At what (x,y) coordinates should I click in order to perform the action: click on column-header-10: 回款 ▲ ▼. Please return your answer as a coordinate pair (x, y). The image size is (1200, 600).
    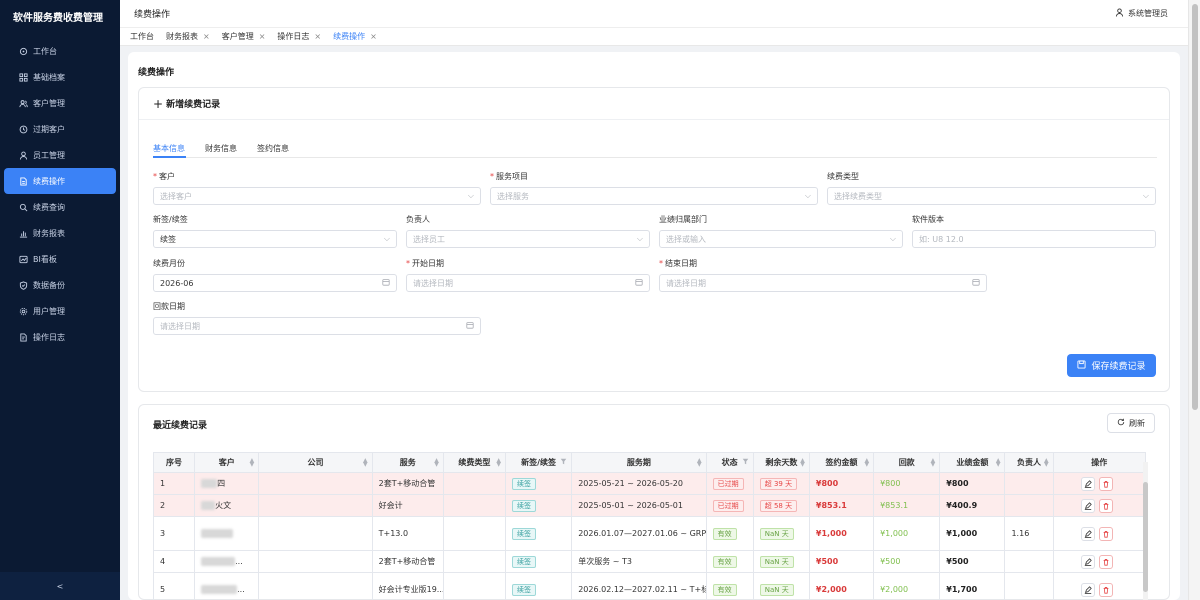
    Looking at the image, I should click on (907, 462).